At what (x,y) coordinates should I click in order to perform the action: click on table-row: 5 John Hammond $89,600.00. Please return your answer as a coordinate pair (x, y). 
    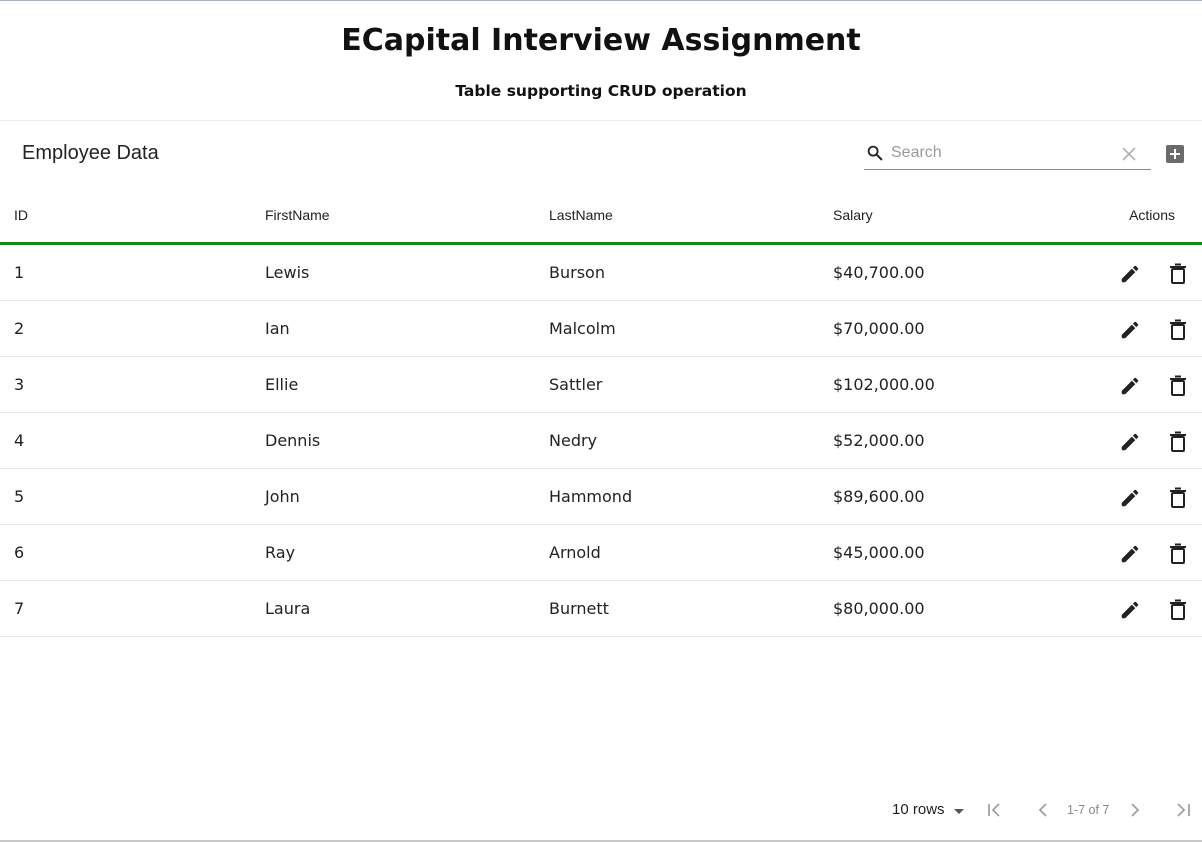
    Looking at the image, I should click on (601, 496).